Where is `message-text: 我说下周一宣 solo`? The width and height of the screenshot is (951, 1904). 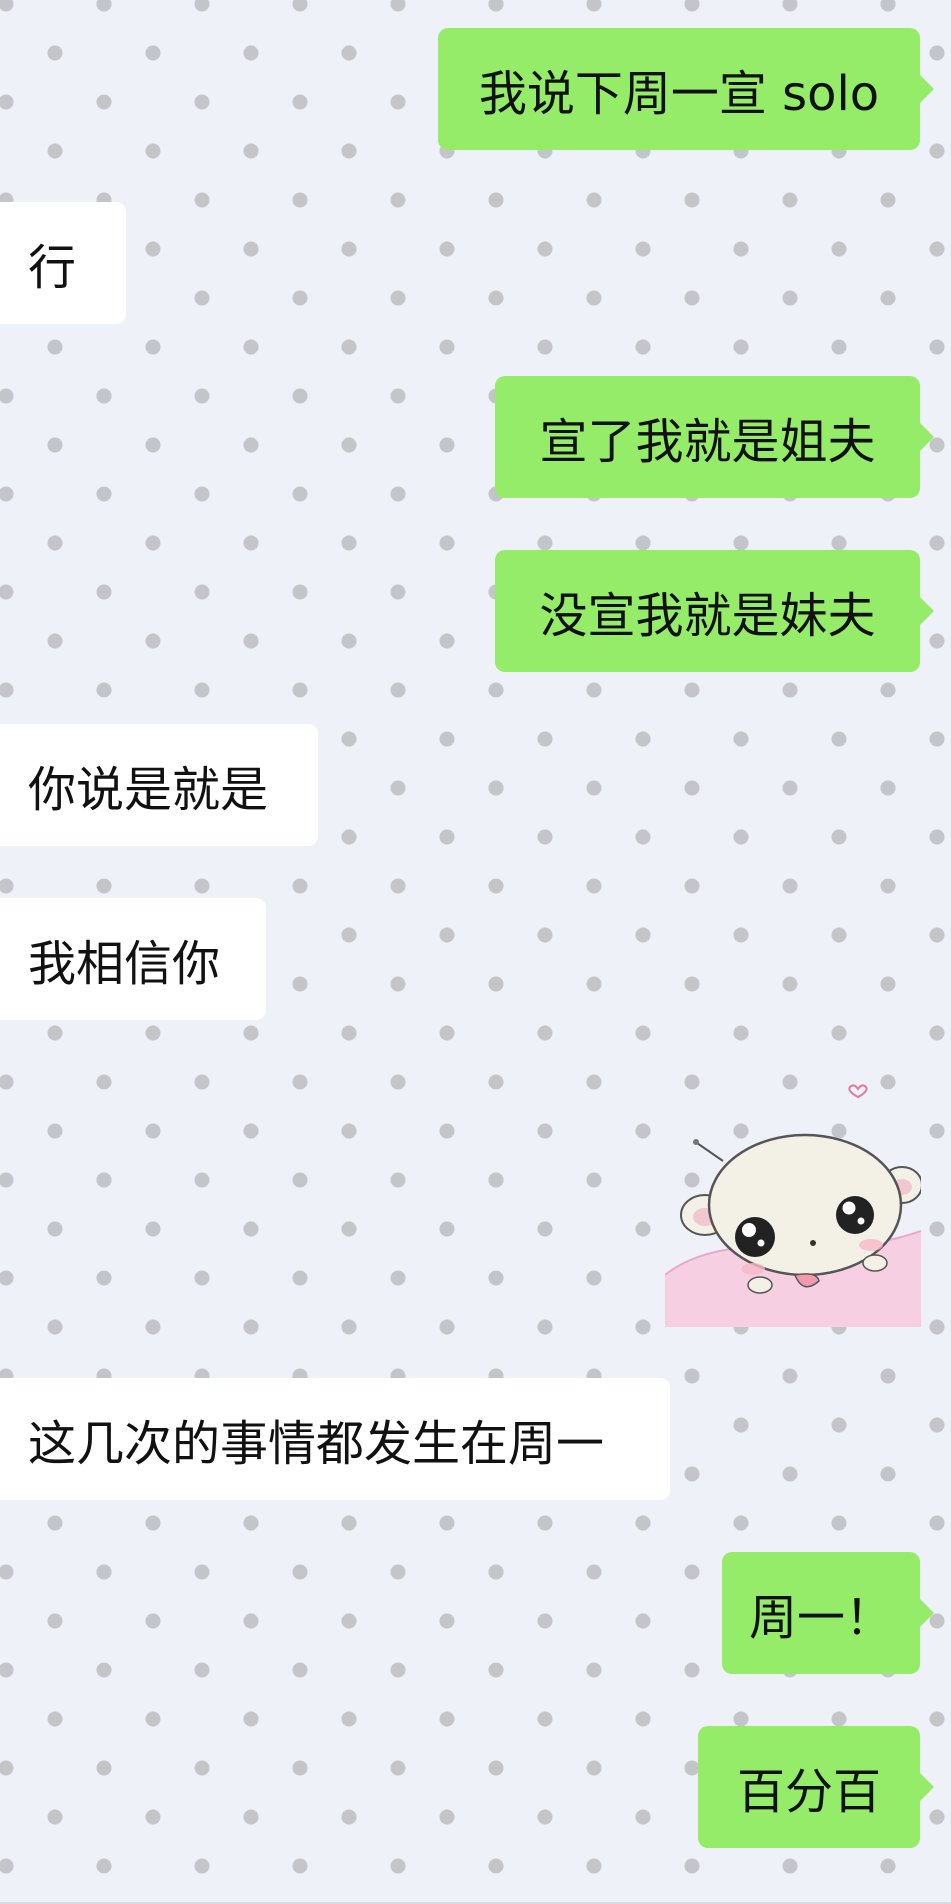 message-text: 我说下周一宣 solo is located at coordinates (679, 94).